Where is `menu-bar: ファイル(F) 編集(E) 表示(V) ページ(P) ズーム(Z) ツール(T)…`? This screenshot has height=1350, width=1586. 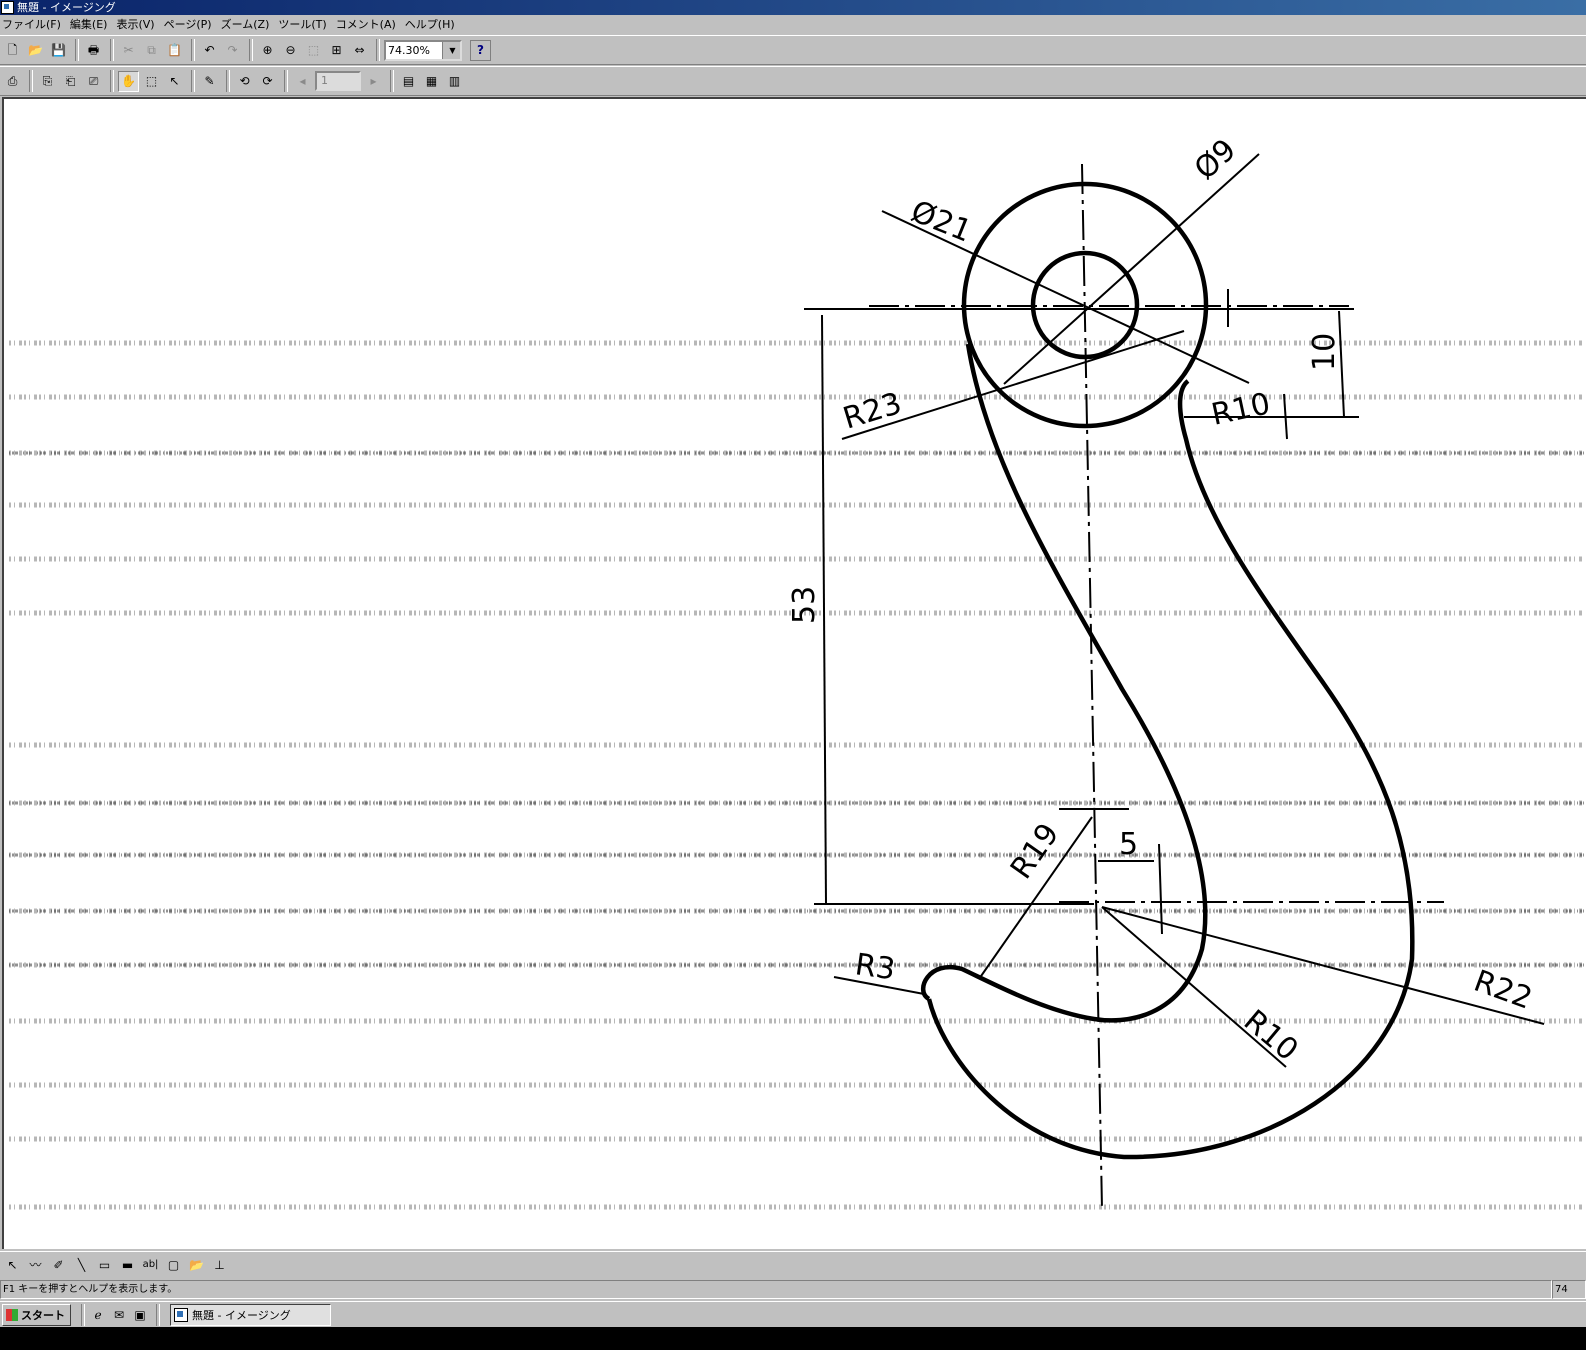 menu-bar: ファイル(F) 編集(E) 表示(V) ページ(P) ズーム(Z) ツール(T)… is located at coordinates (793, 24).